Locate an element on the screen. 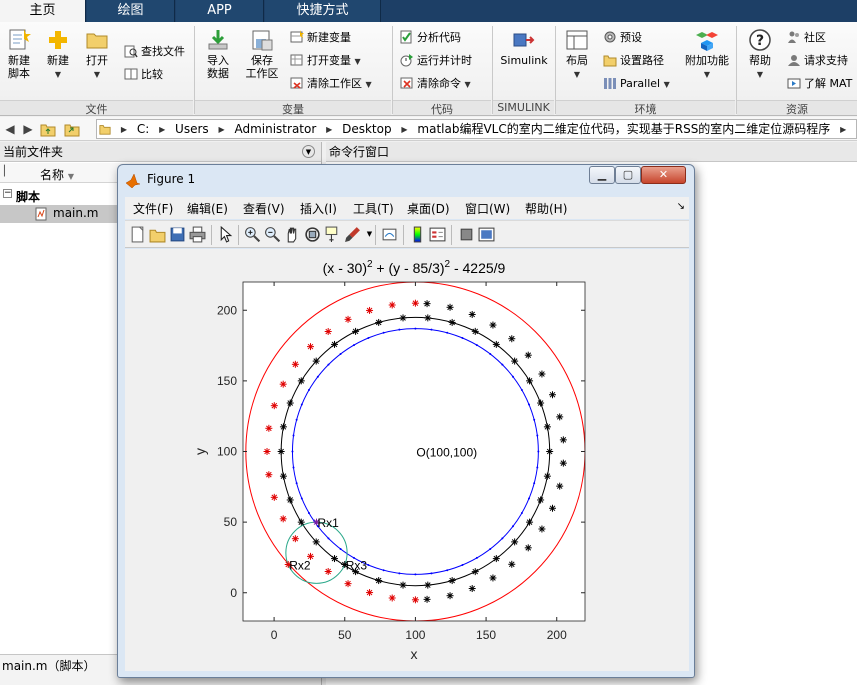 This screenshot has width=857, height=685. brush-icon is located at coordinates (352, 234).